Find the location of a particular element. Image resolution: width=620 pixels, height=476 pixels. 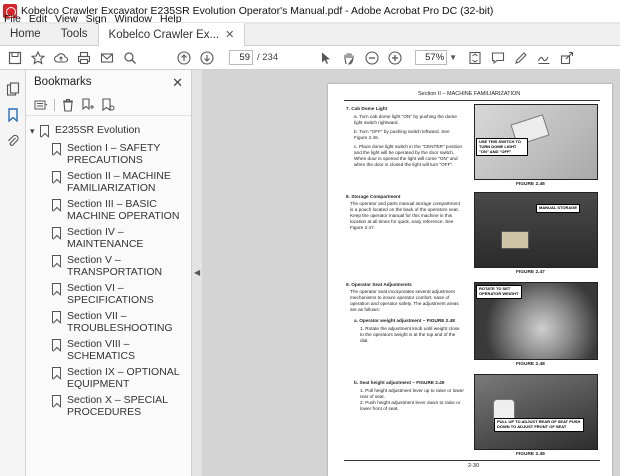

search-icon is located at coordinates (130, 58).